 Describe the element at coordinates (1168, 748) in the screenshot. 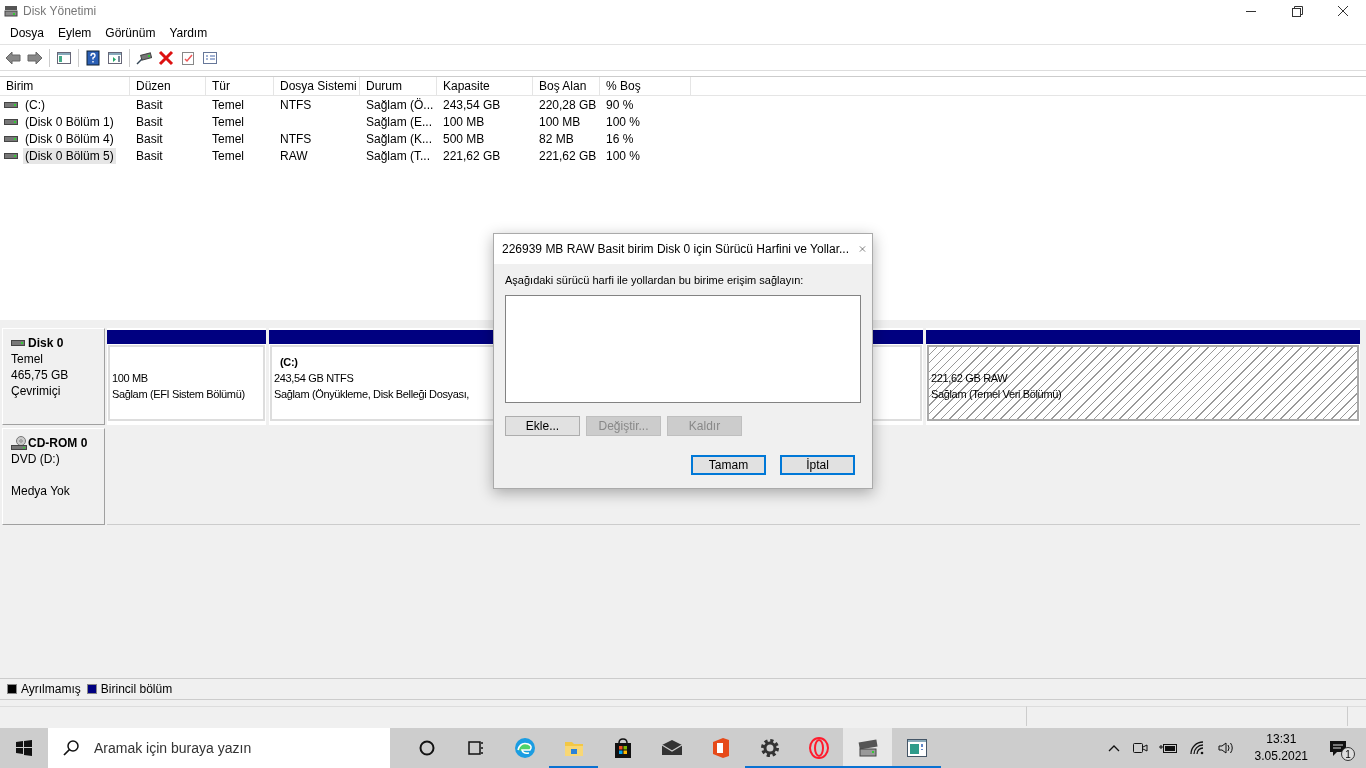

I see `battery-icon` at that location.